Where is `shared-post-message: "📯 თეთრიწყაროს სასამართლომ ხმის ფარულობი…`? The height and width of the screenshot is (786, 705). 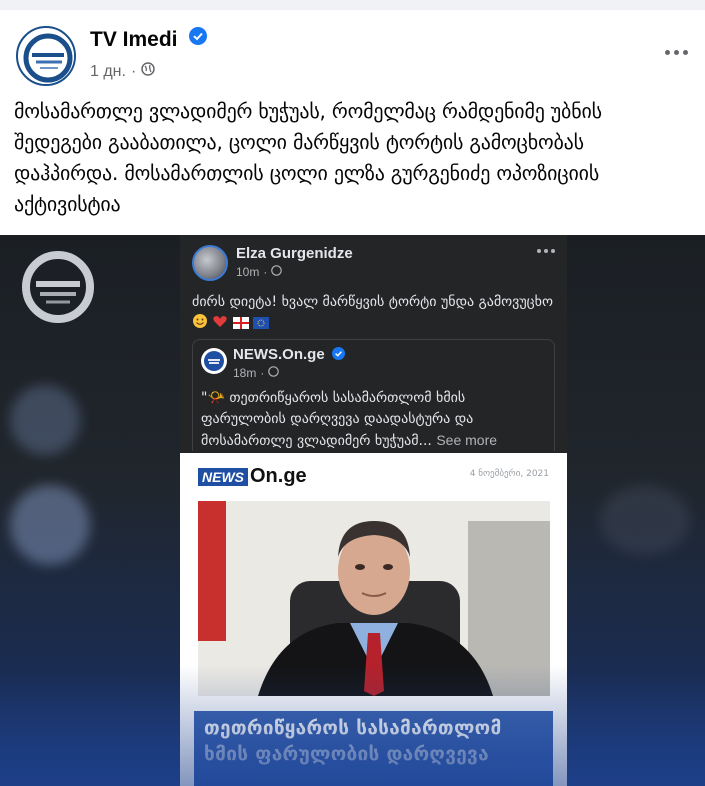 shared-post-message: "📯 თეთრიწყაროს სასამართლომ ხმის ფარულობი… is located at coordinates (337, 419).